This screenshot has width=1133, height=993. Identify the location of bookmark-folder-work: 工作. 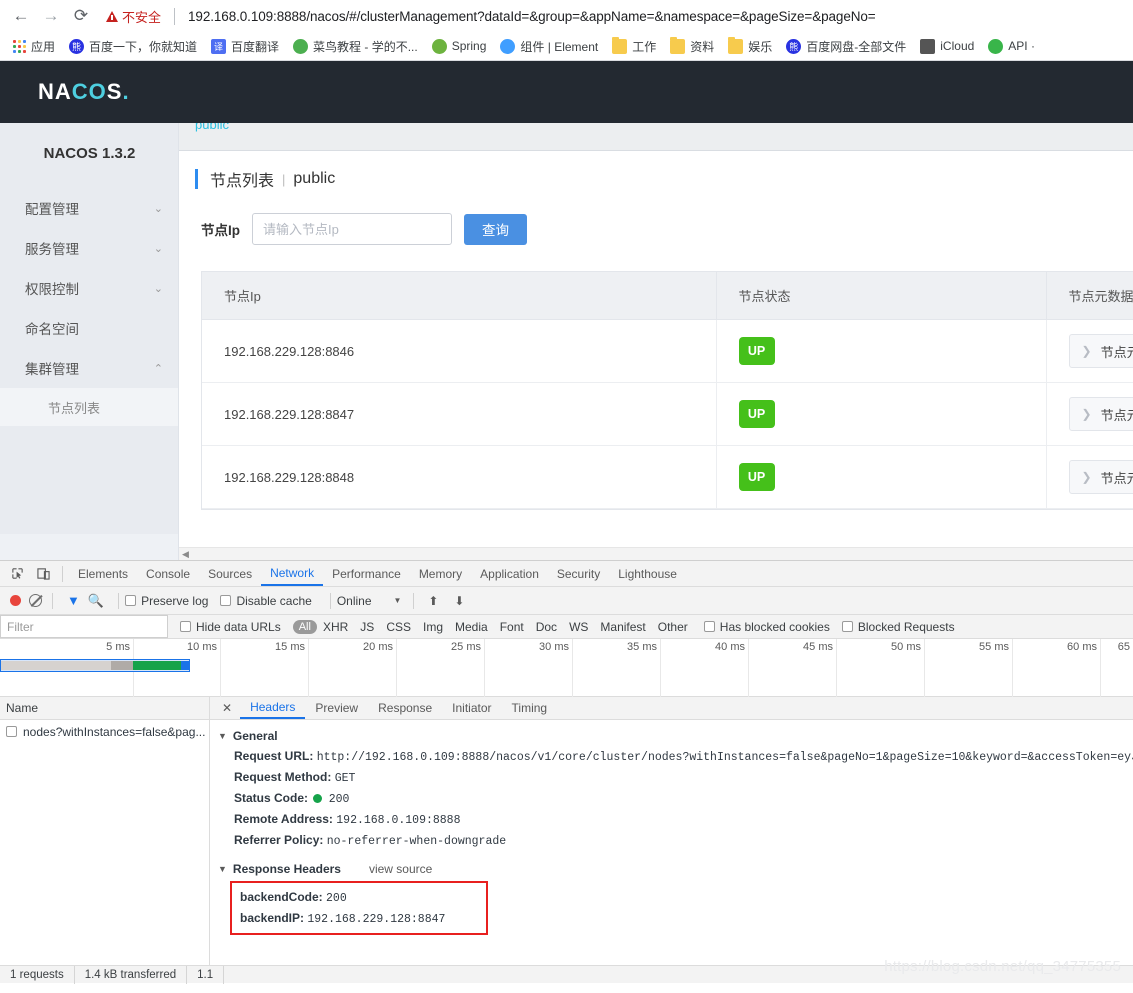
(634, 46).